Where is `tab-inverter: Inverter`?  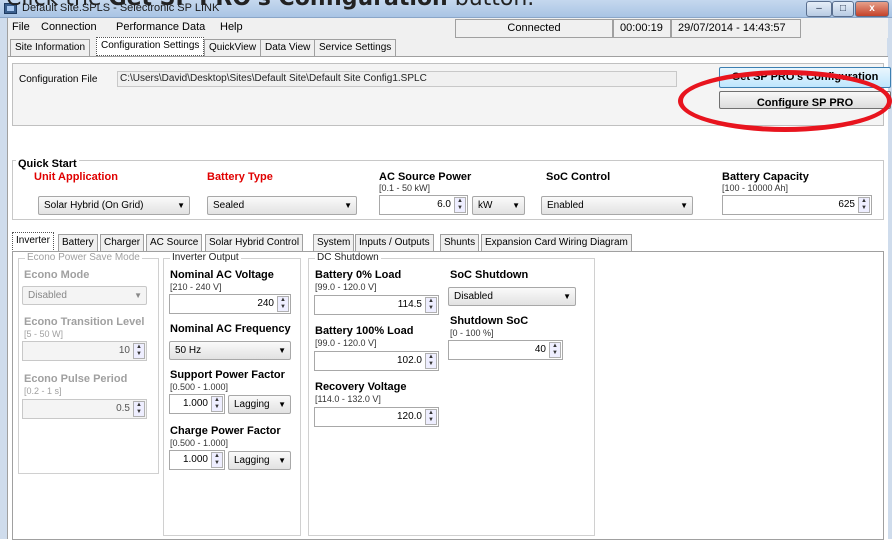
tab-inverter: Inverter is located at coordinates (33, 242).